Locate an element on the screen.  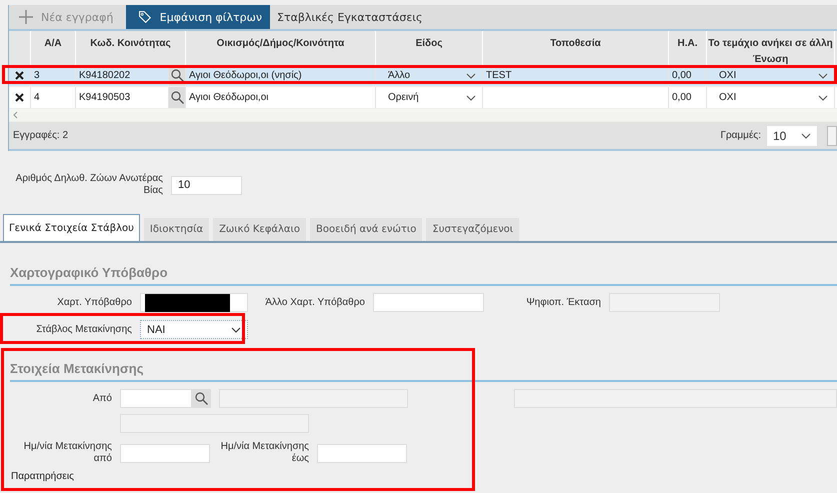
field-label: Ψηφιοπ. Έκταση is located at coordinates (563, 302).